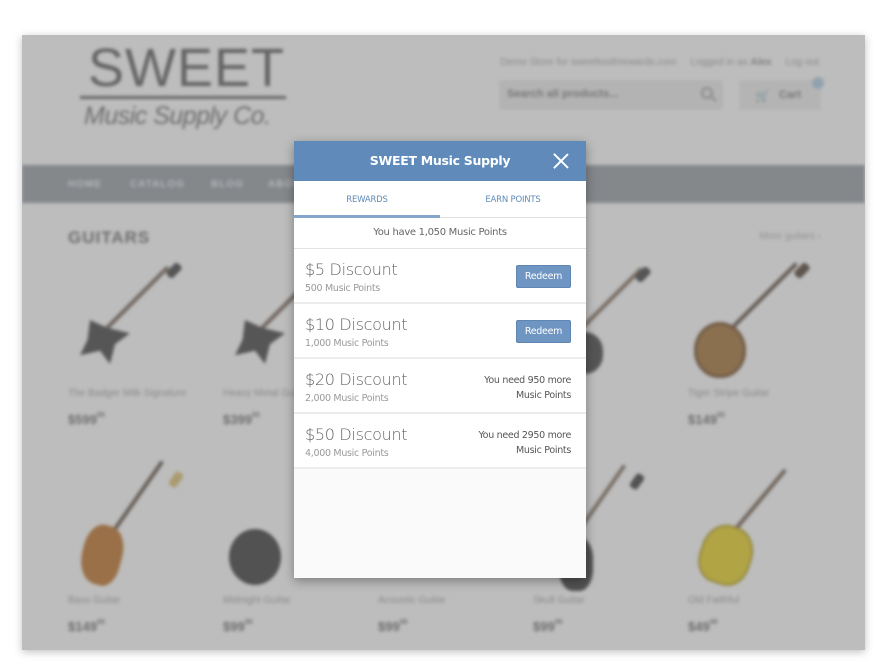 The height and width of the screenshot is (669, 880). I want to click on reward-item: $10 Discount 1,000 Music Points Redeem, so click(440, 331).